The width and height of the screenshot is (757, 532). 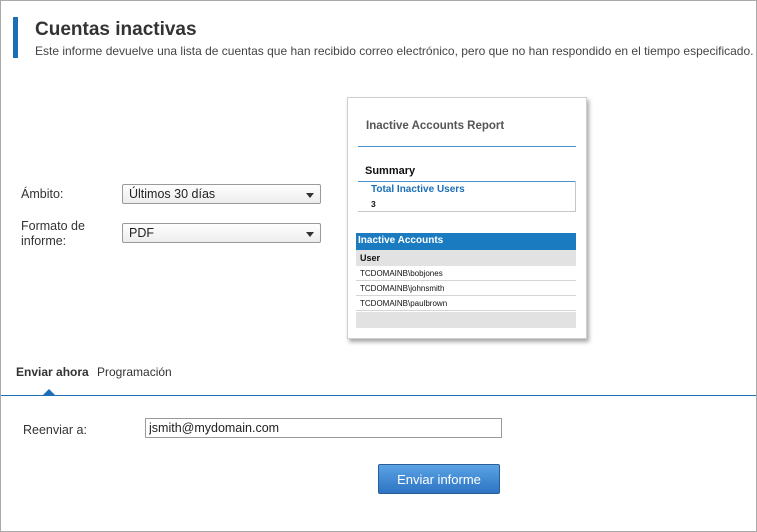 What do you see at coordinates (55, 430) in the screenshot?
I see `resend-to-label: Reenviar a:` at bounding box center [55, 430].